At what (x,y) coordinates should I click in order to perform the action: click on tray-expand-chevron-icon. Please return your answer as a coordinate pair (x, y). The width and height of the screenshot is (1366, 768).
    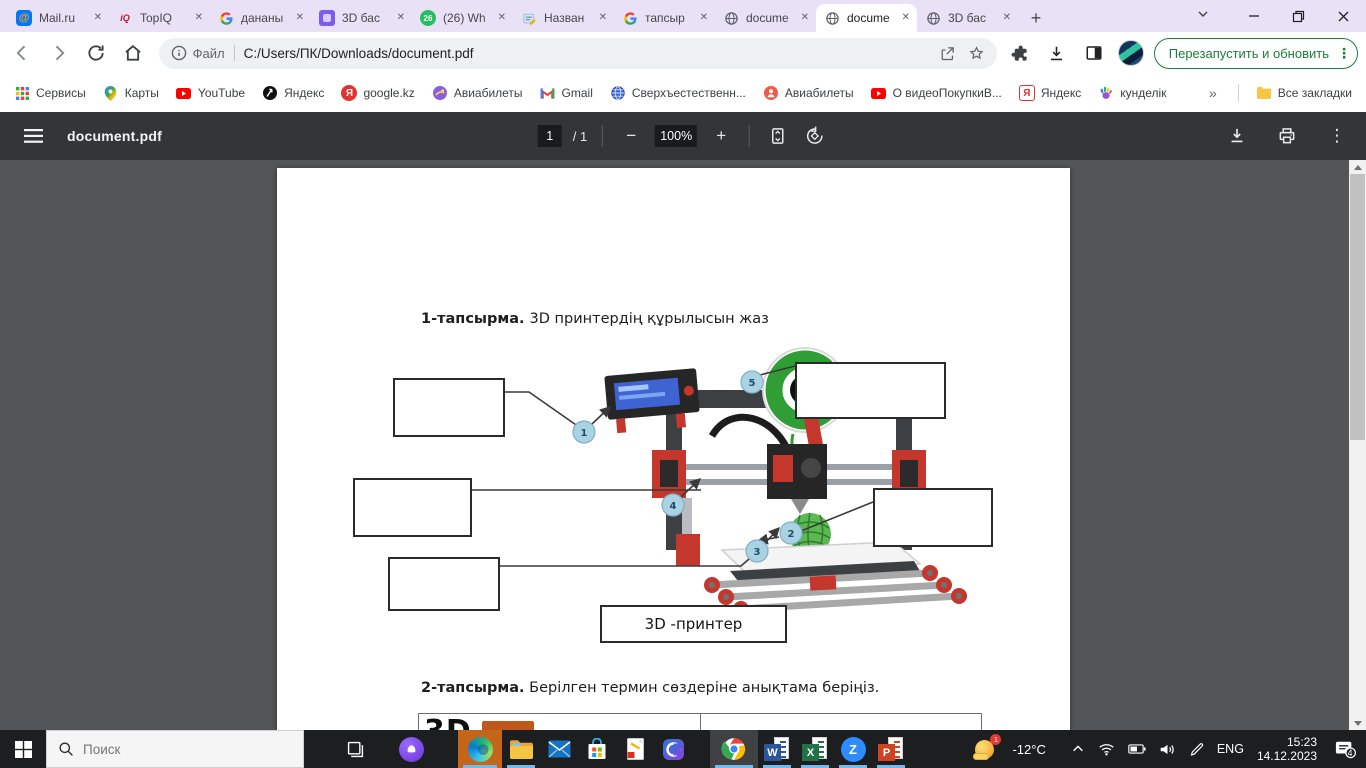
    Looking at the image, I should click on (1078, 749).